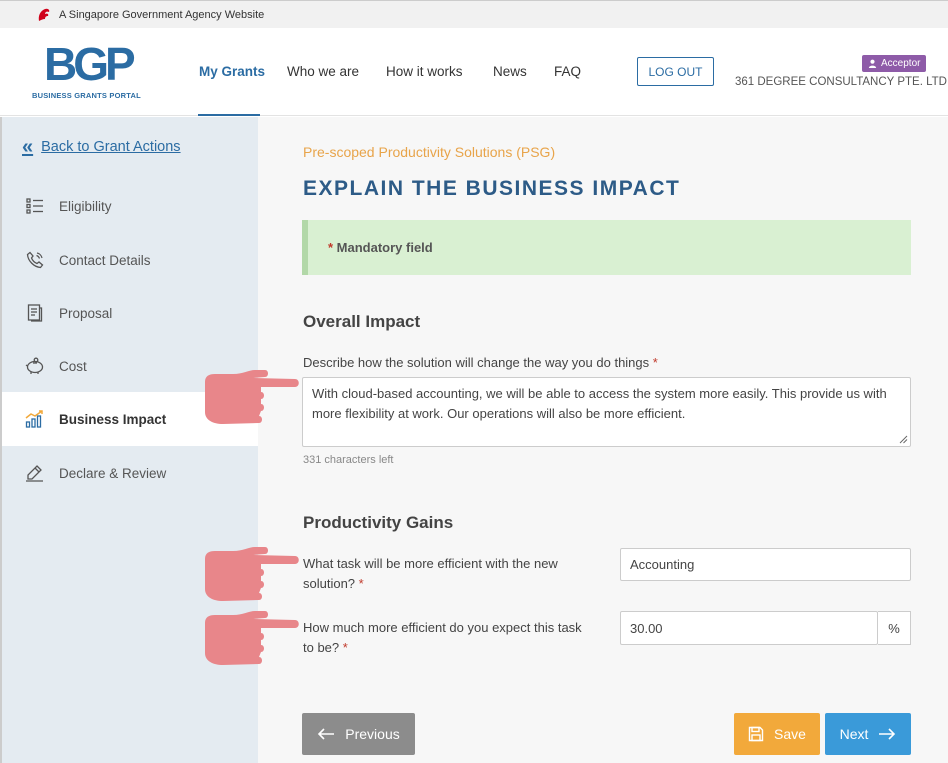  Describe the element at coordinates (662, 564) in the screenshot. I see `task-input-value: Accounting` at that location.